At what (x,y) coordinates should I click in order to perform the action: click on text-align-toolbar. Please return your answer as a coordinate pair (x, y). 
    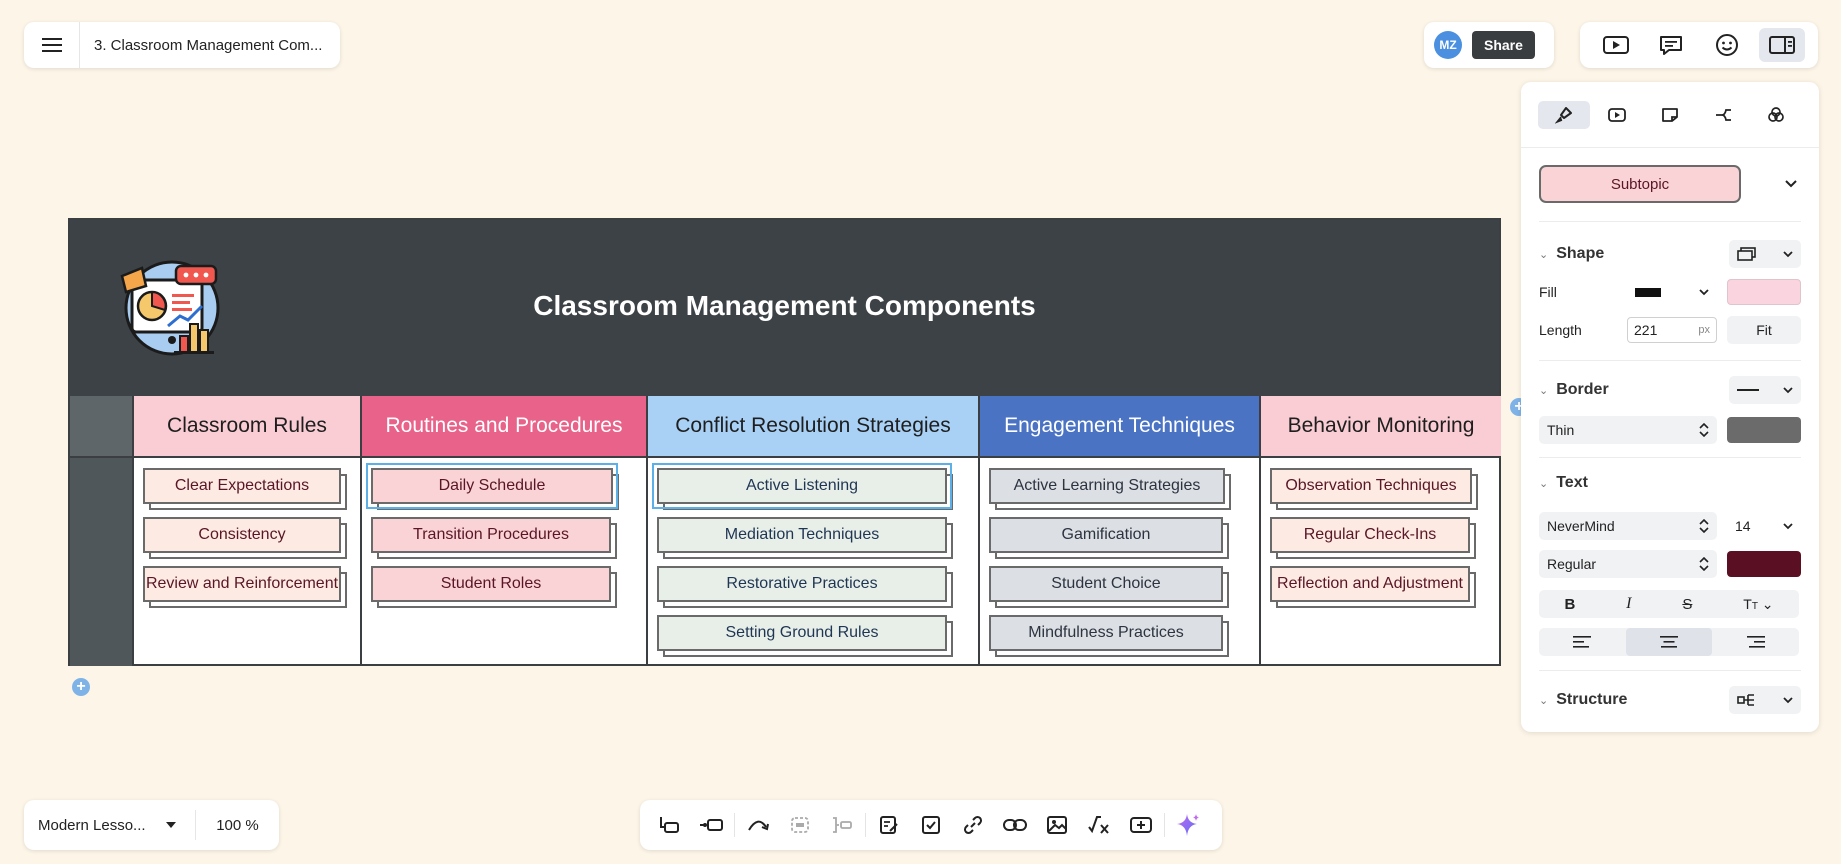
    Looking at the image, I should click on (1669, 642).